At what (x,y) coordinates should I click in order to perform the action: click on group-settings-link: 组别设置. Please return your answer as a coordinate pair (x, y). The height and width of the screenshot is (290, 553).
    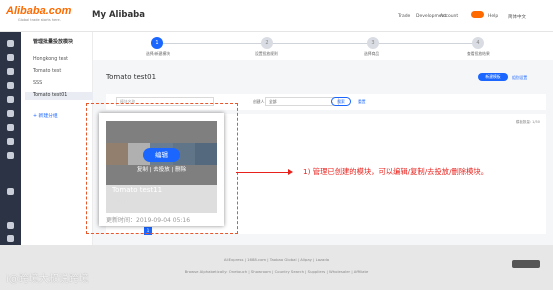
    Looking at the image, I should click on (519, 78).